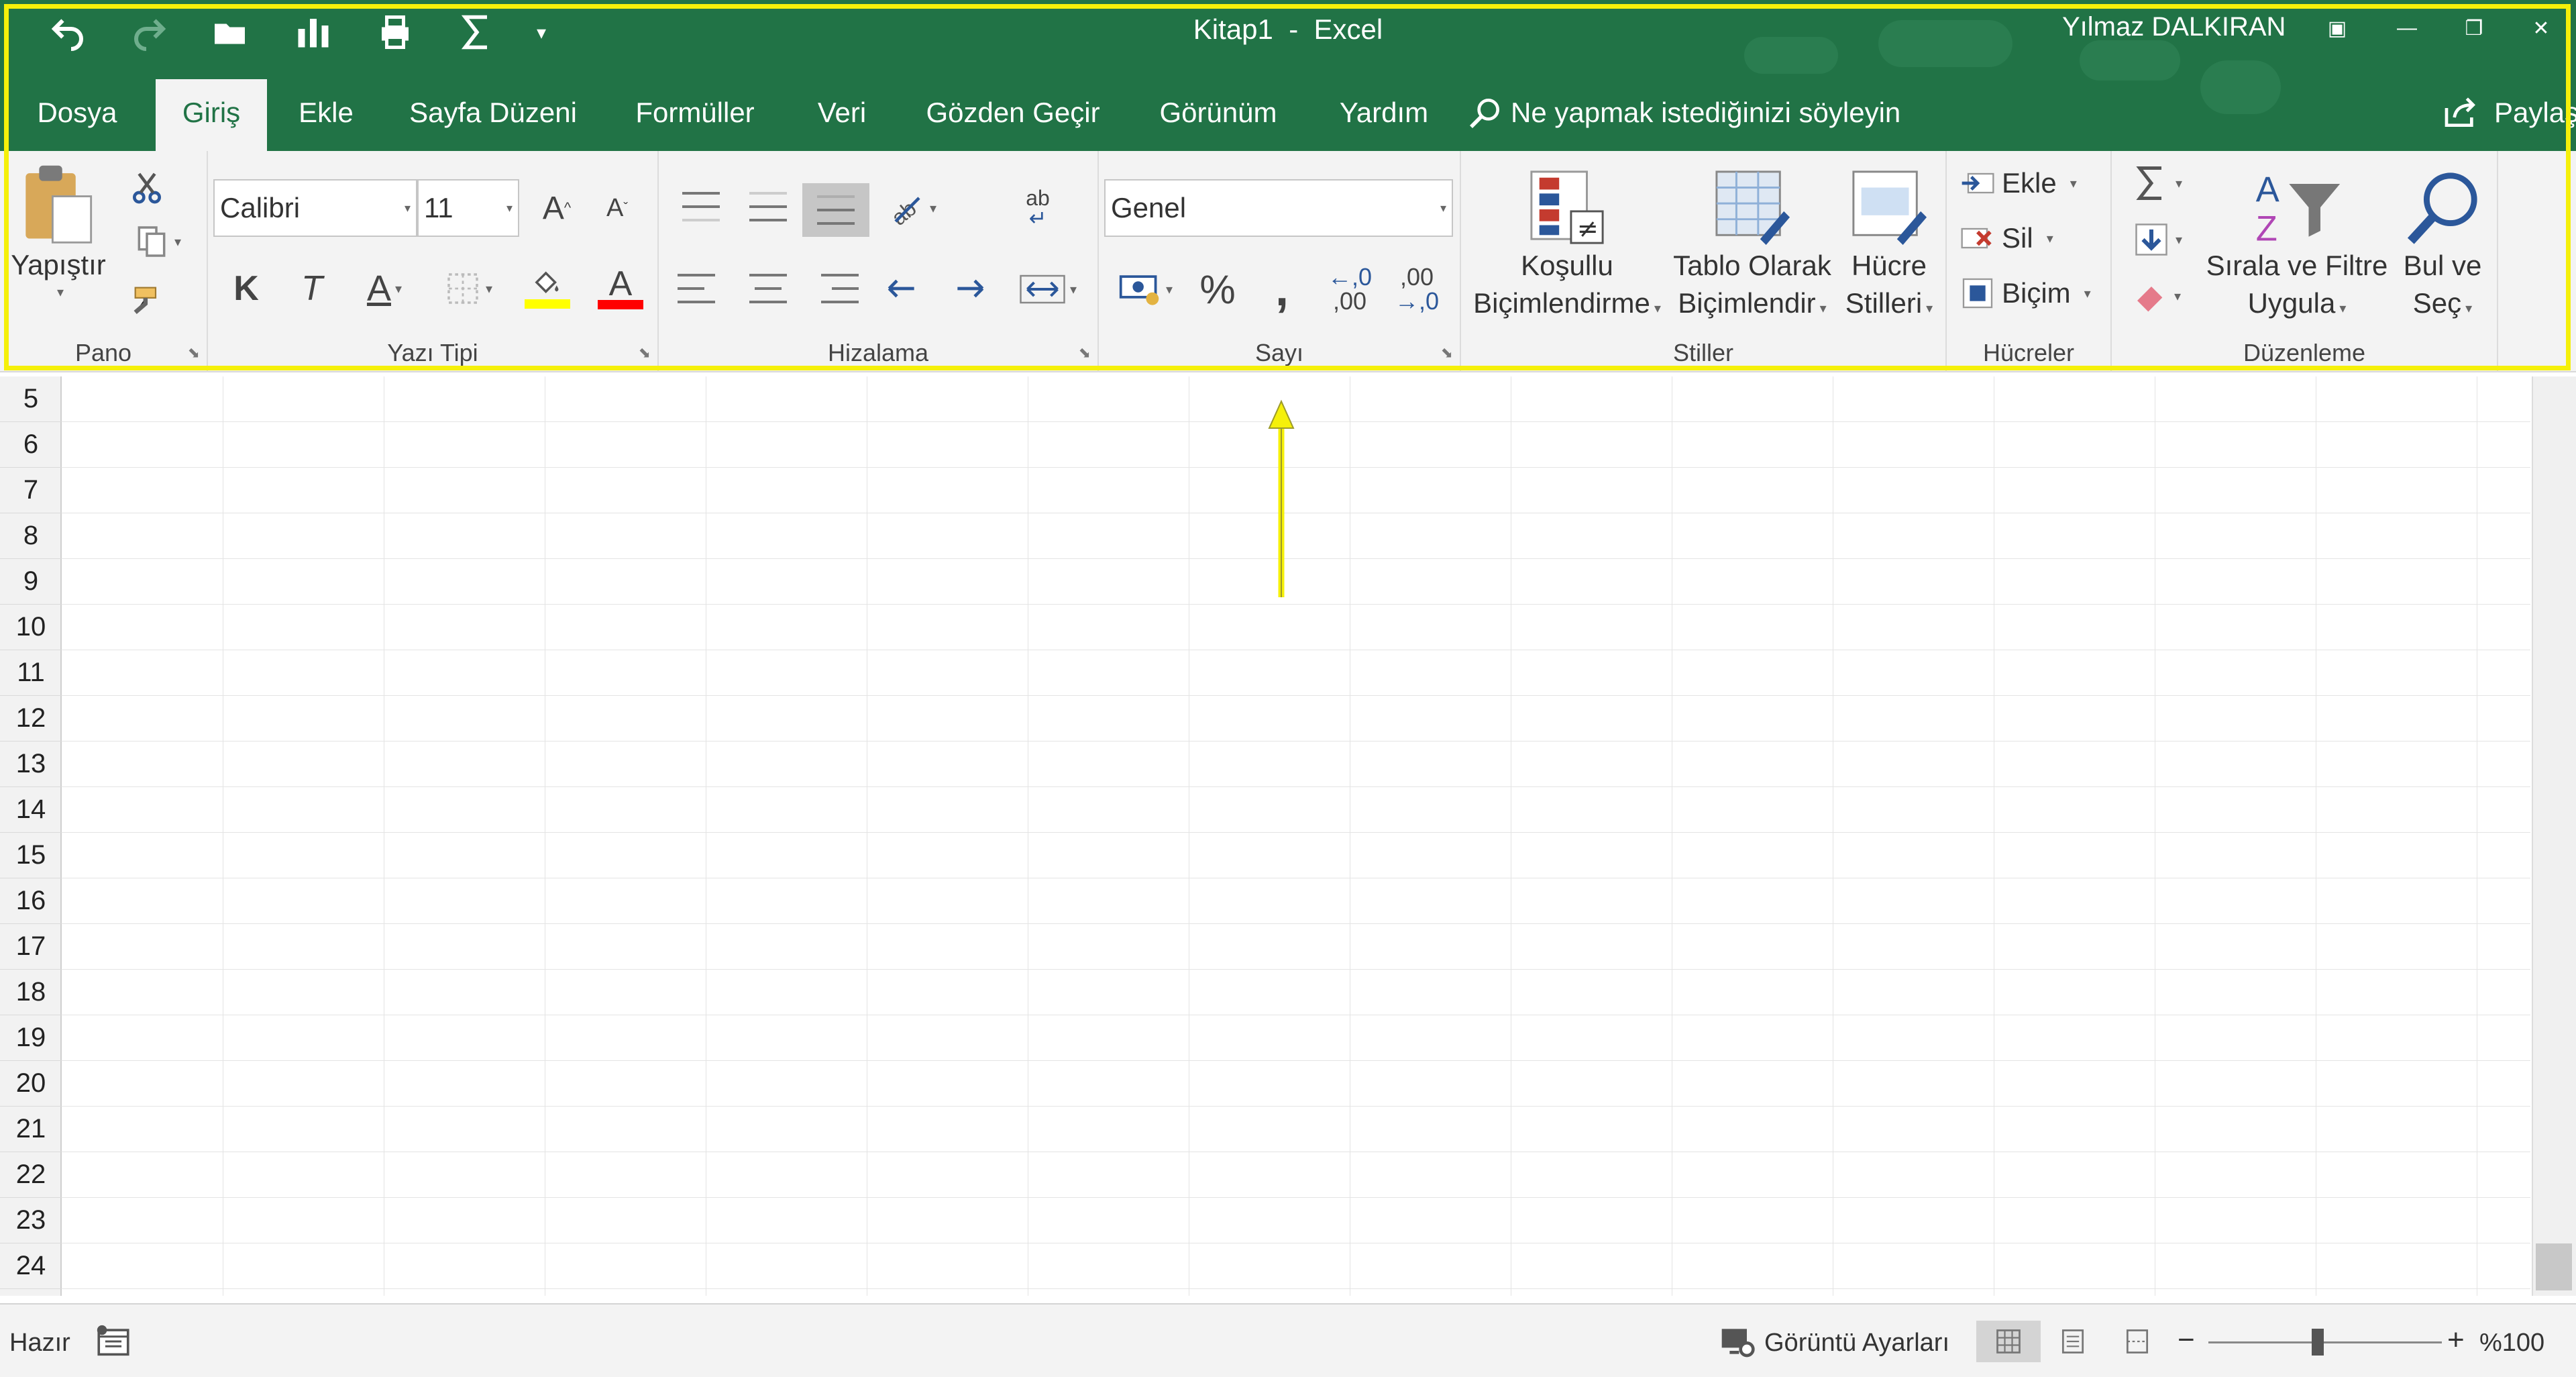 This screenshot has height=1377, width=2576. I want to click on format-cells-button: Biçim ▾, so click(2031, 293).